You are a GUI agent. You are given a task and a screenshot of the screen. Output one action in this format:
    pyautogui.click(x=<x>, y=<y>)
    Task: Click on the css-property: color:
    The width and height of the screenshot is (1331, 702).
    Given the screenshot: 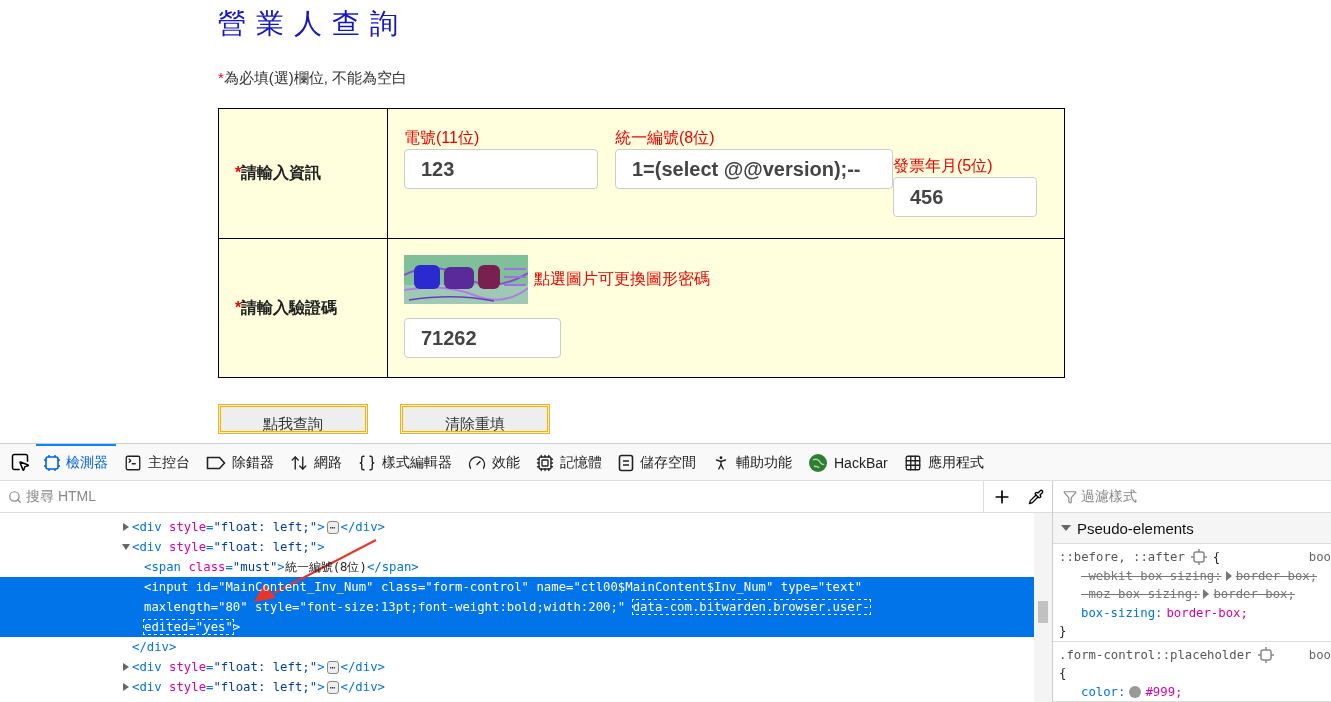 What is the action you would take?
    pyautogui.click(x=1103, y=691)
    